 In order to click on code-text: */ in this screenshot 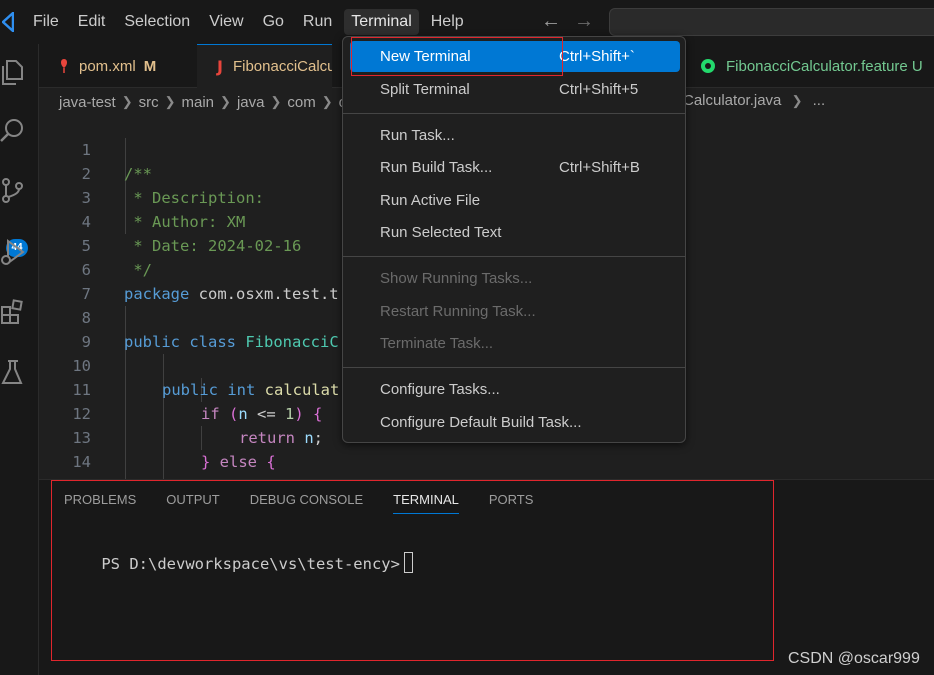, I will do `click(138, 270)`.